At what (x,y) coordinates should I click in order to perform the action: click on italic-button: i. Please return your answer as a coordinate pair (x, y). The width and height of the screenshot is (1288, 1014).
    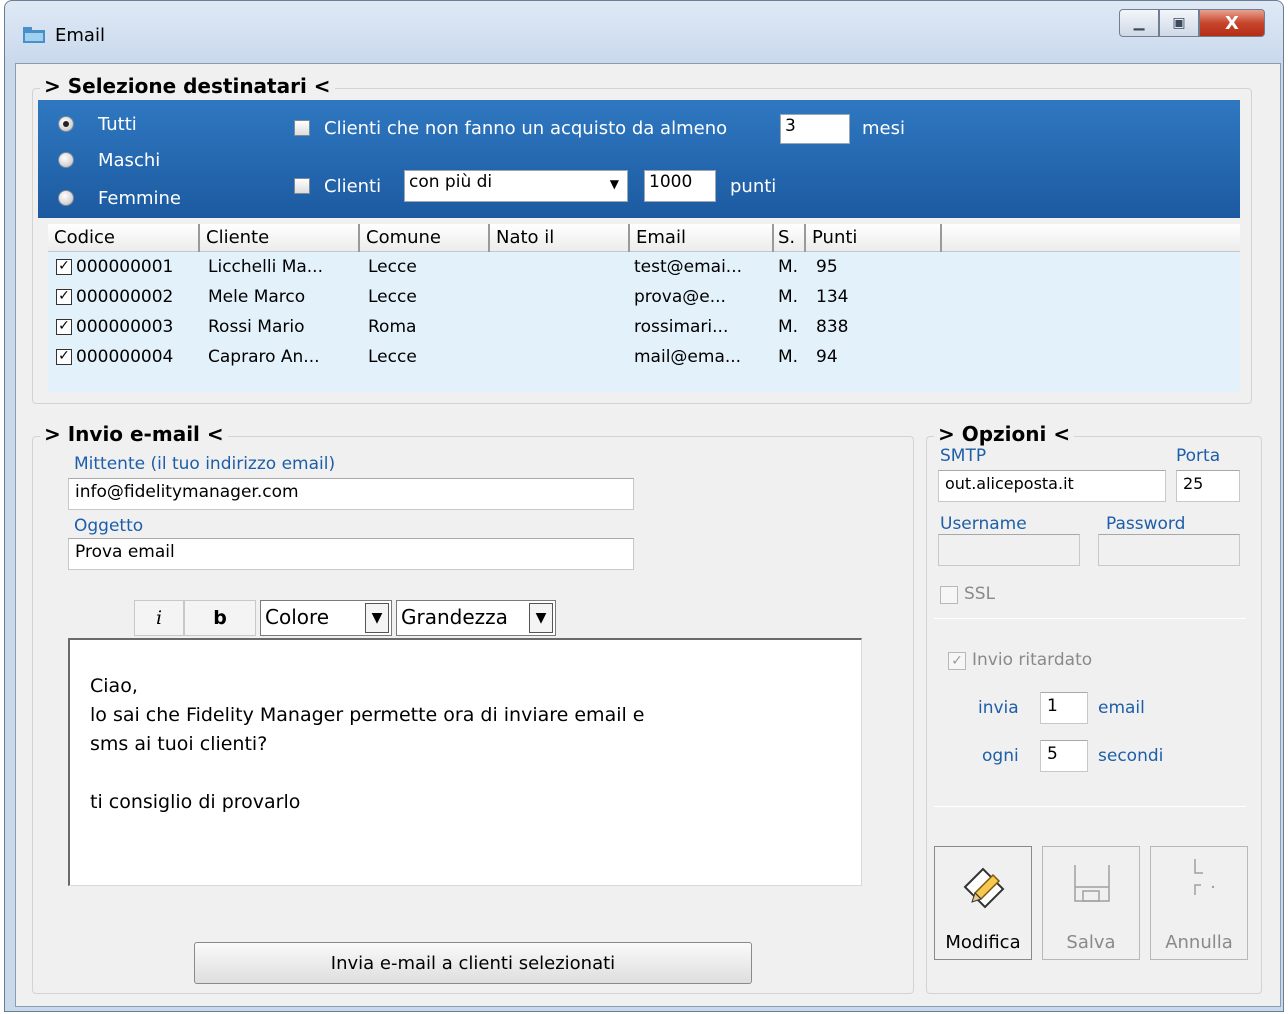
    Looking at the image, I should click on (159, 618).